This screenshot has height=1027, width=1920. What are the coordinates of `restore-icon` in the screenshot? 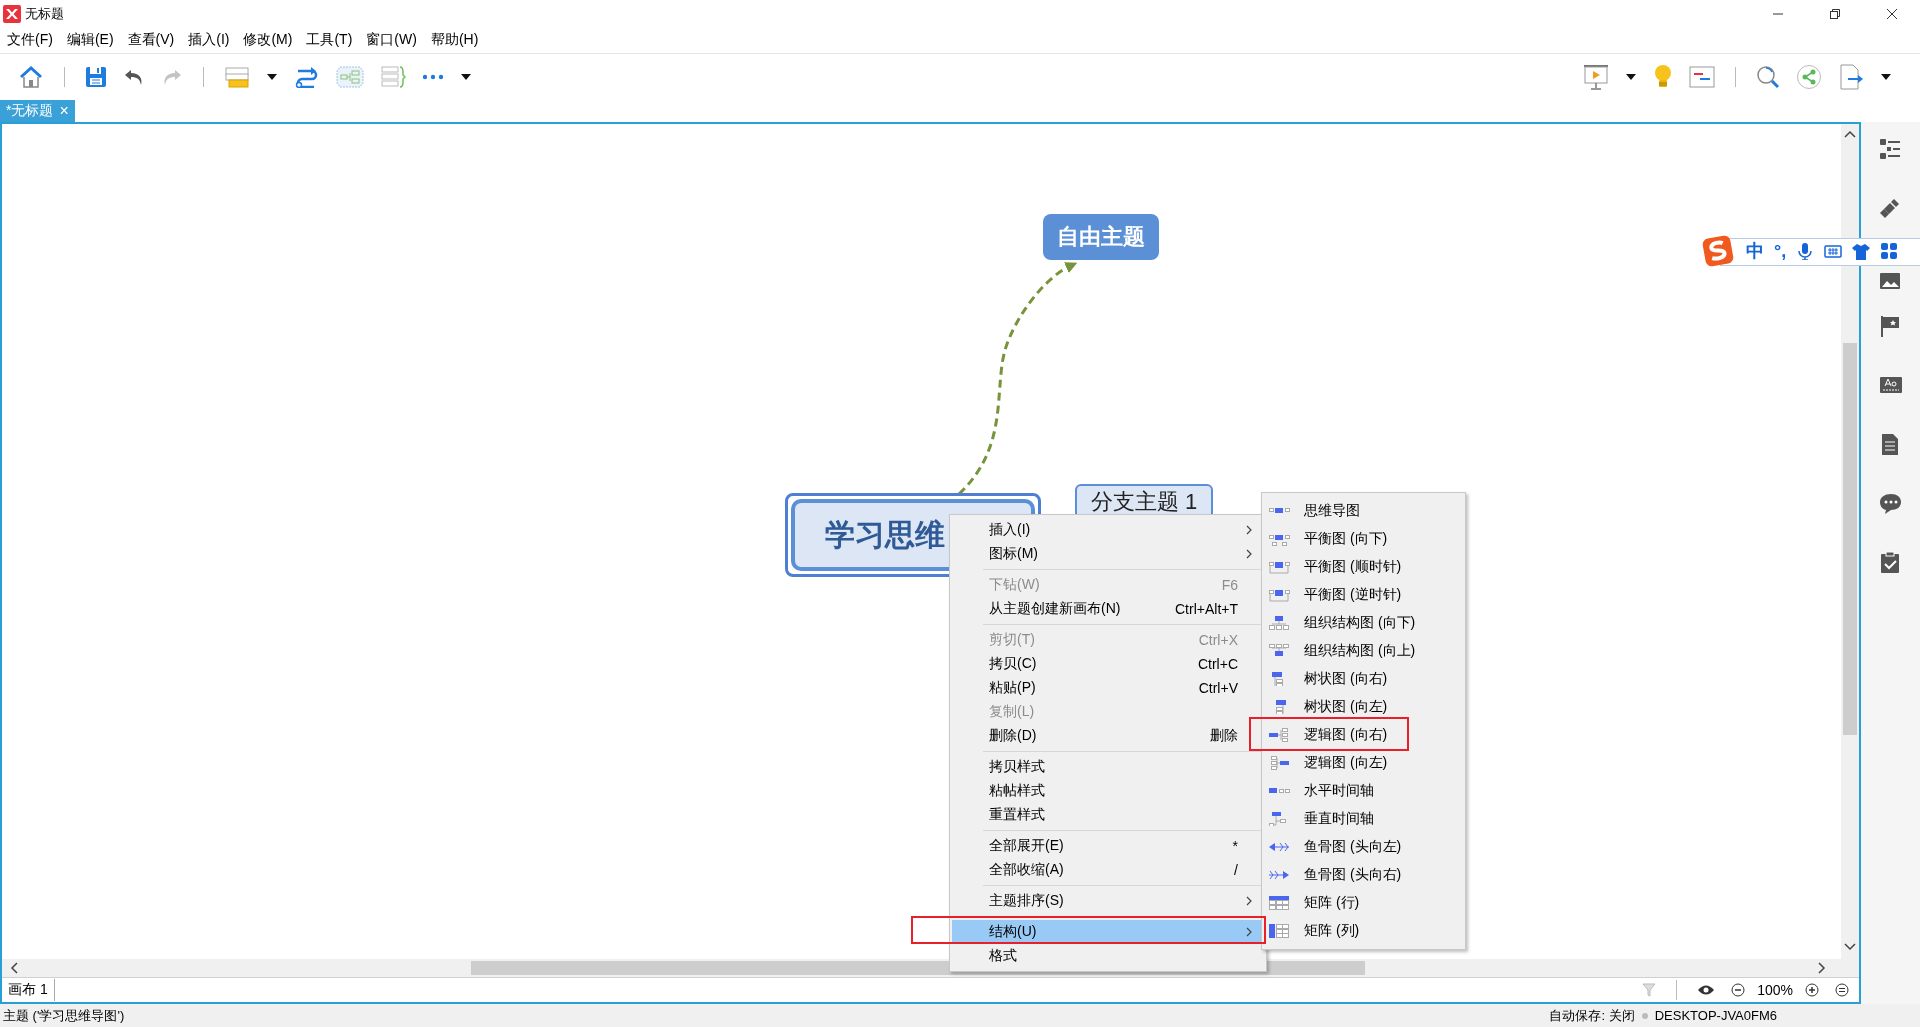 It's located at (1834, 13).